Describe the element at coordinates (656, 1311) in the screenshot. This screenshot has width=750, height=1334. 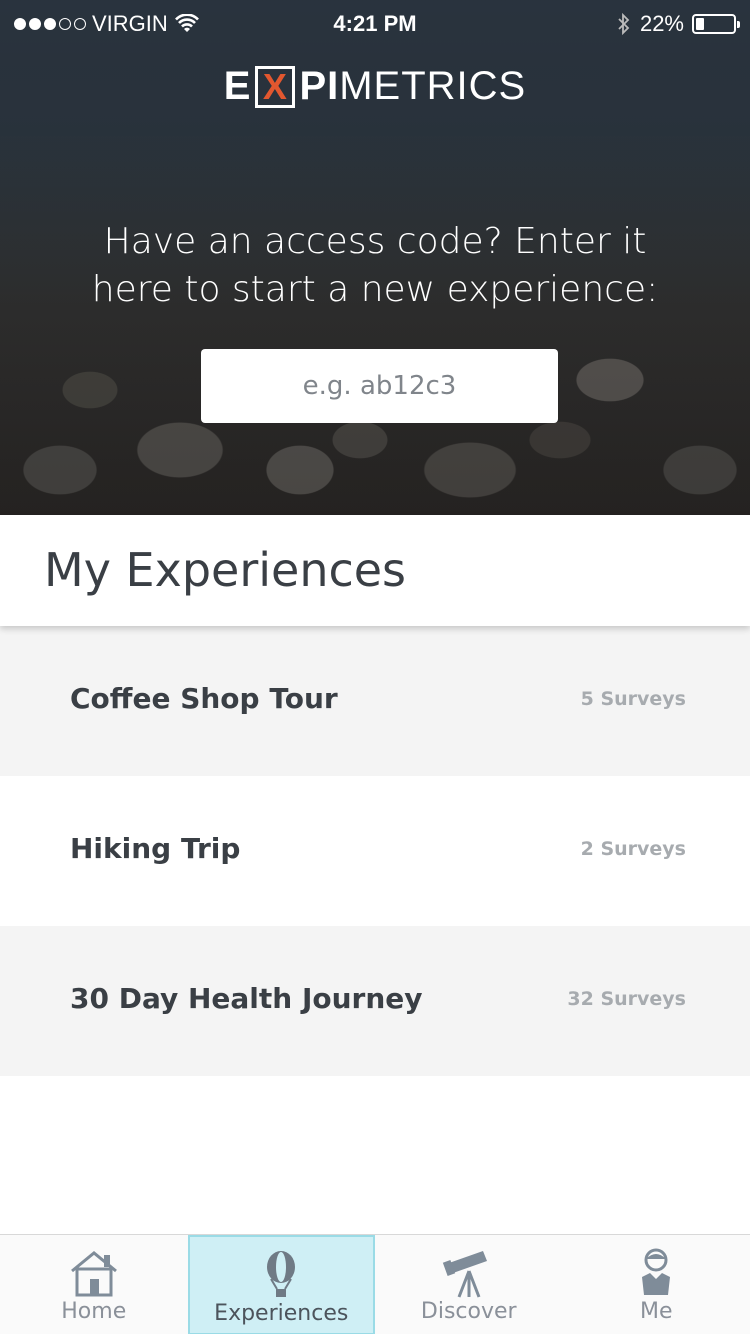
I see `tab-label: Me` at that location.